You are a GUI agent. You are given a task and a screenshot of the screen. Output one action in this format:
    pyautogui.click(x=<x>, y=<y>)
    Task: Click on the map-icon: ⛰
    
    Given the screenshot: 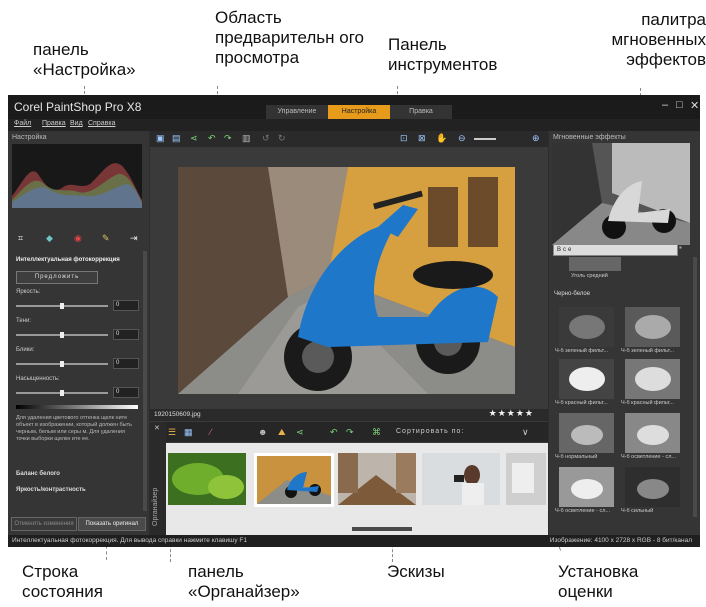 What is the action you would take?
    pyautogui.click(x=282, y=432)
    